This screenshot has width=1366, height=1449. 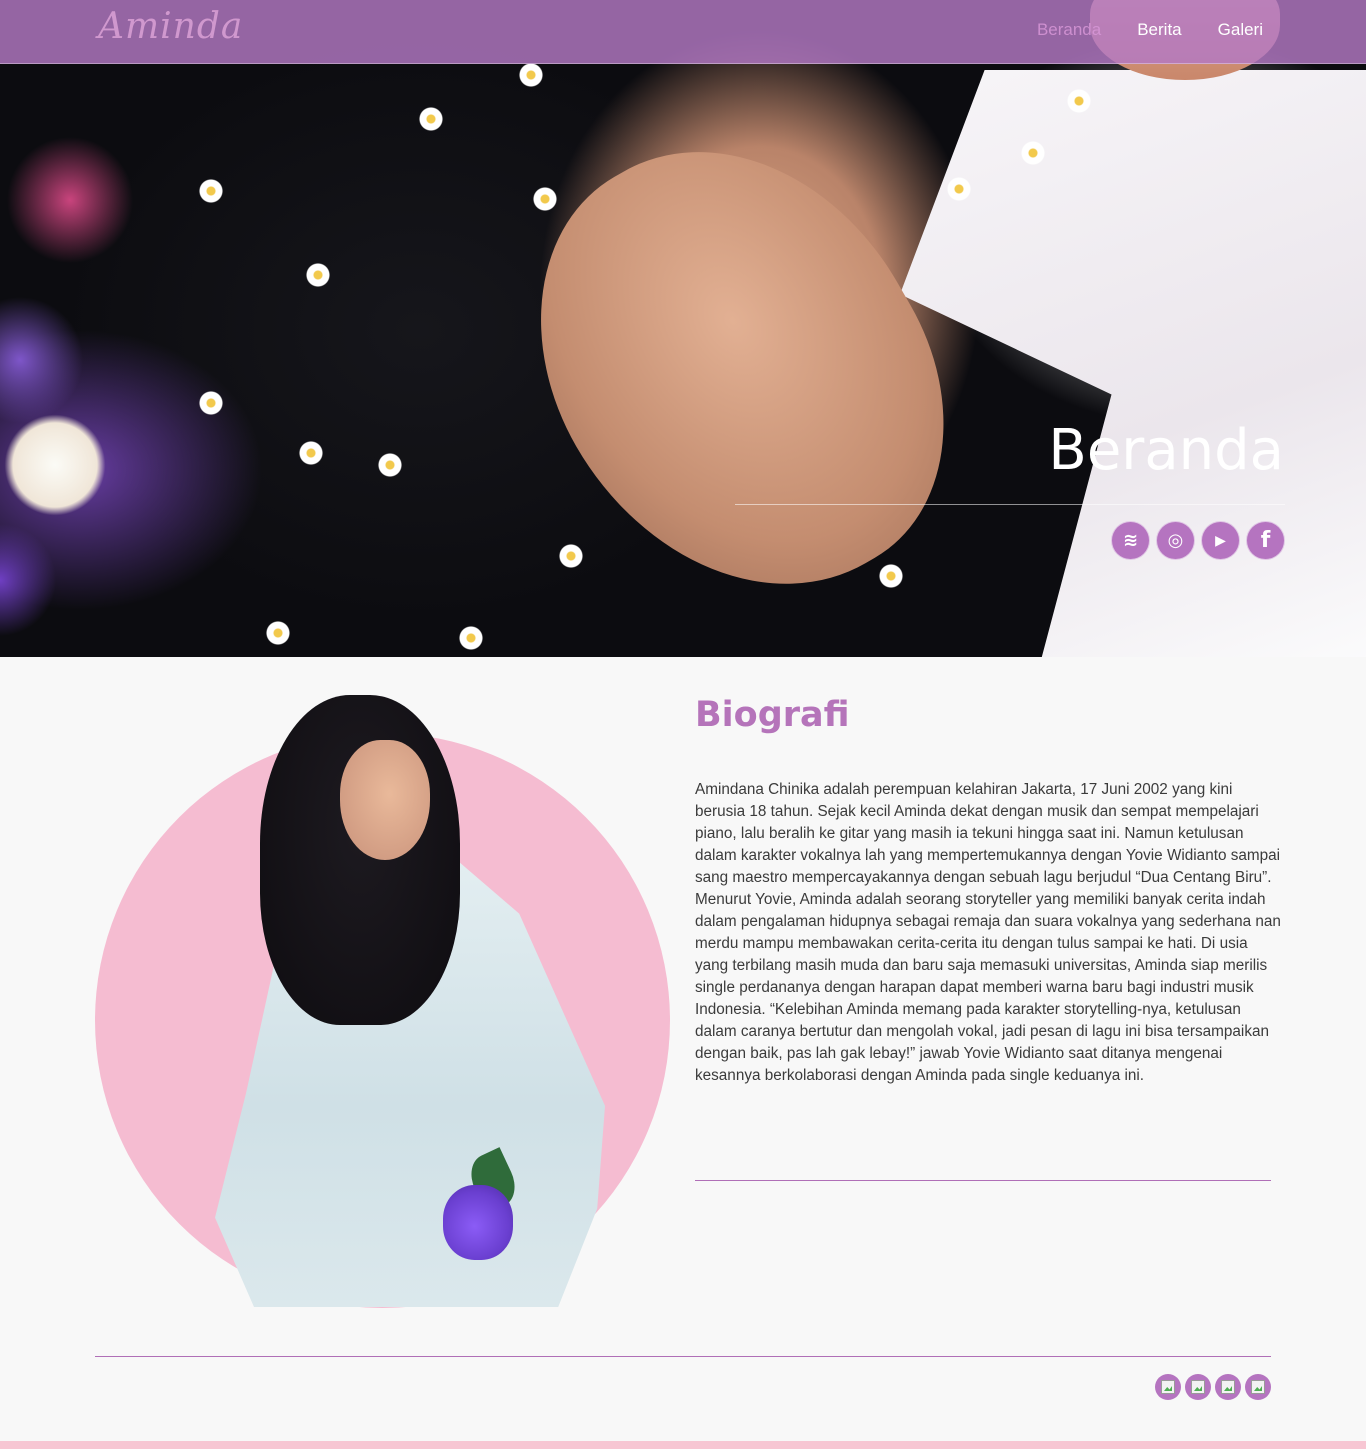 What do you see at coordinates (1240, 30) in the screenshot?
I see `nav-link-galeri: Galeri` at bounding box center [1240, 30].